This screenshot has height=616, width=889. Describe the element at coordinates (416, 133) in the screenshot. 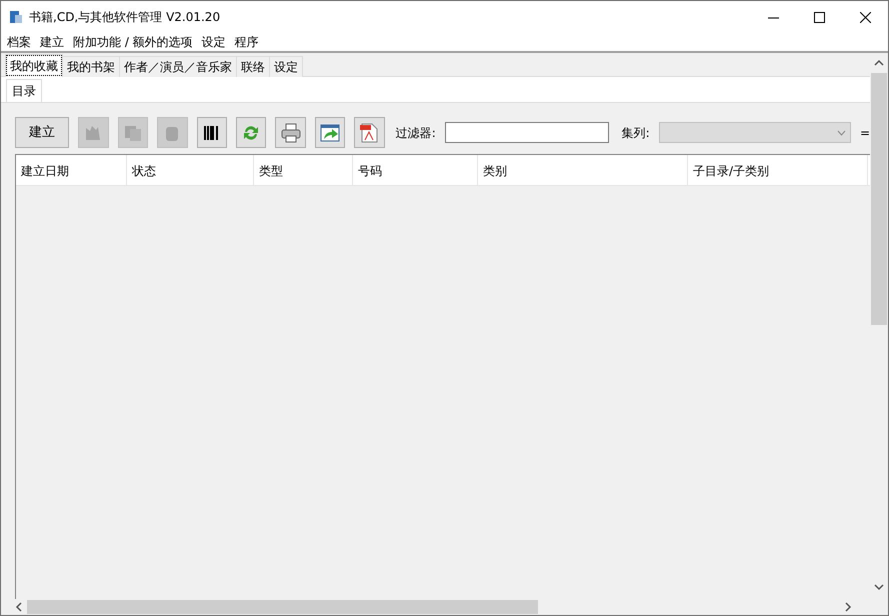

I see `filter-label: 过滤器:` at that location.